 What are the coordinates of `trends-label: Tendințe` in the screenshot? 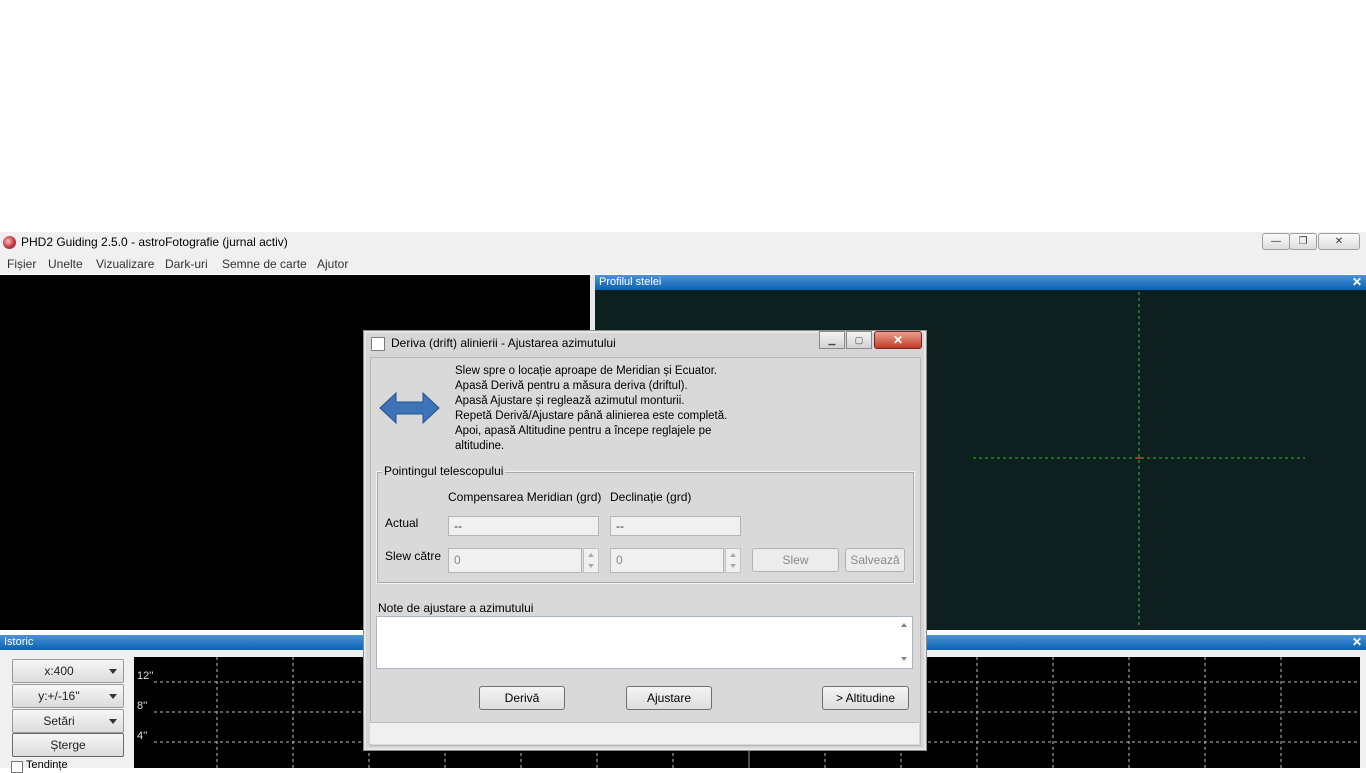 It's located at (47, 765).